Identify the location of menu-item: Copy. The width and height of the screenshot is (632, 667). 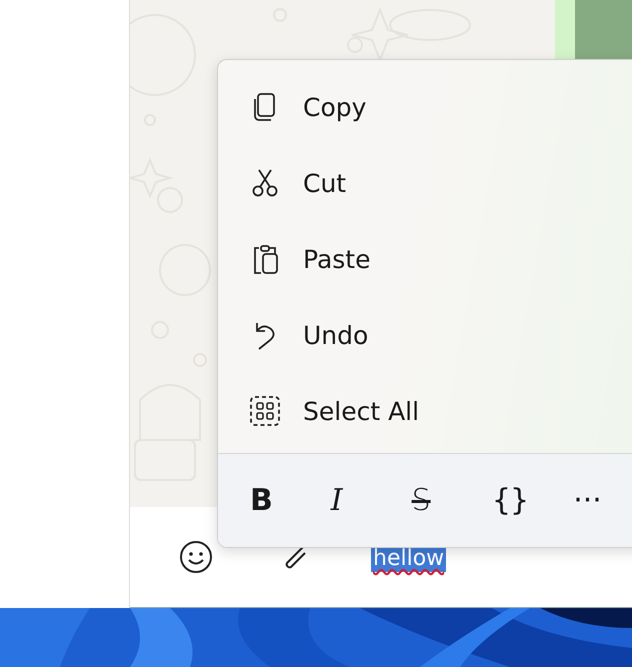
(425, 107).